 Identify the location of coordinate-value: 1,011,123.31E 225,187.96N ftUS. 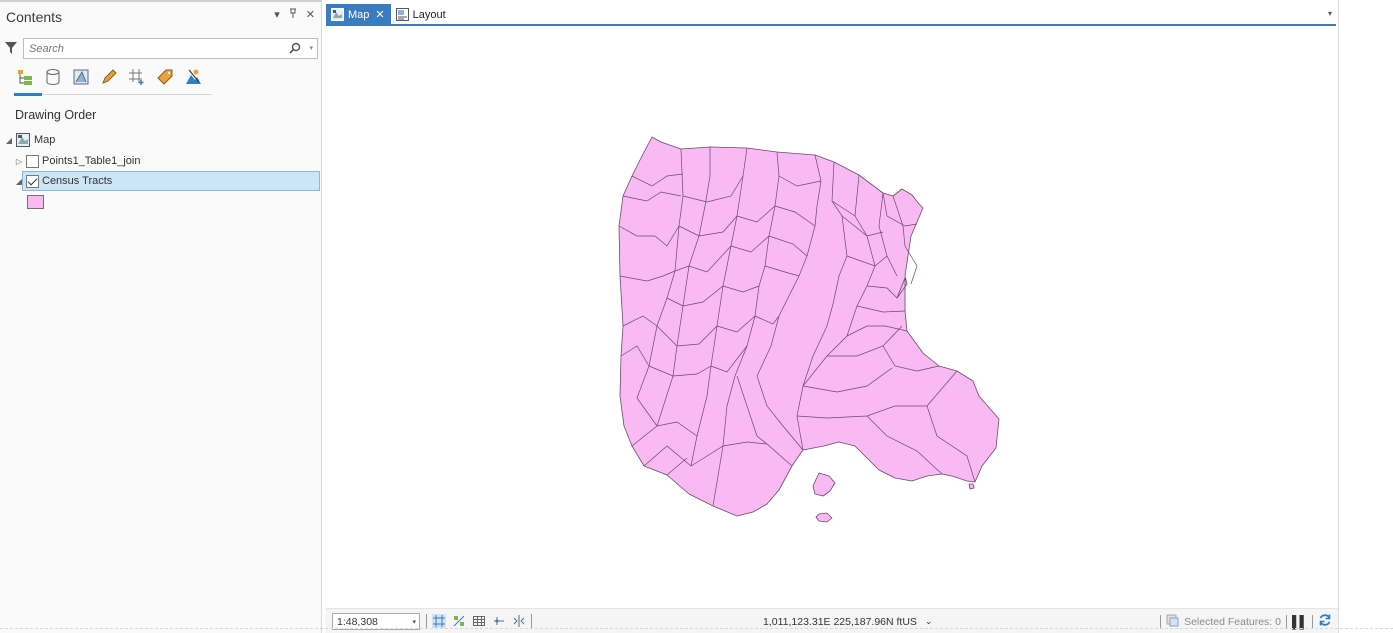
(840, 622).